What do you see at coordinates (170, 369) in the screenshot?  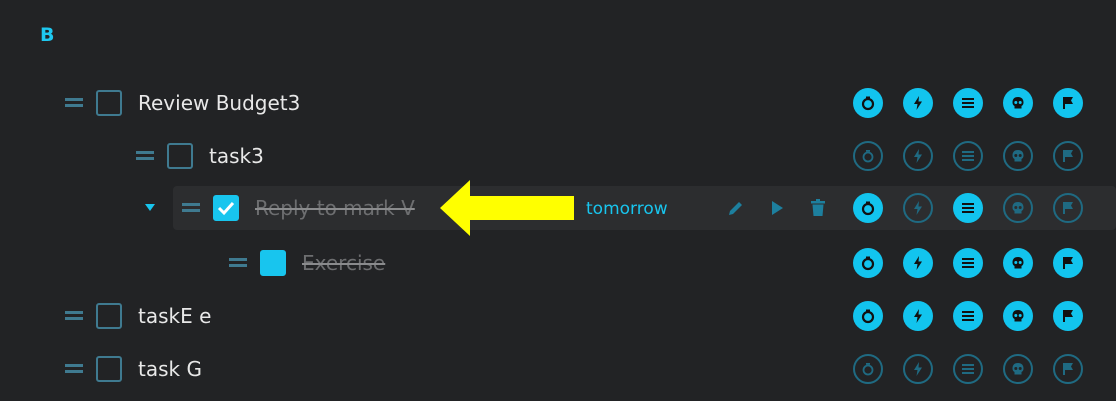 I see `task-title: task G` at bounding box center [170, 369].